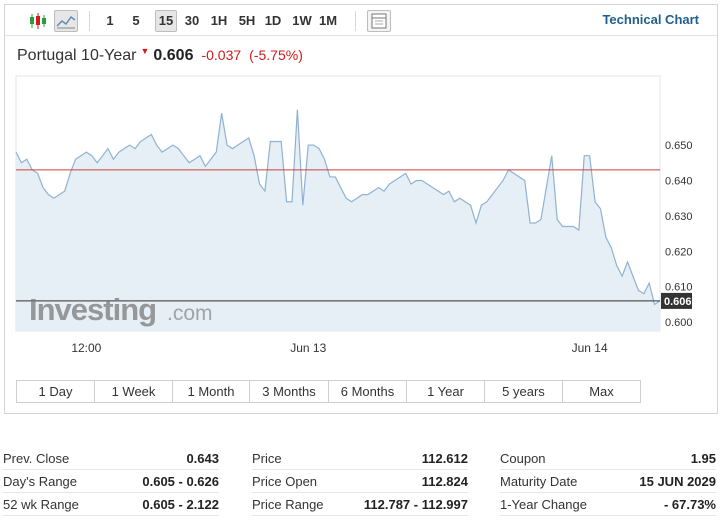  Describe the element at coordinates (308, 348) in the screenshot. I see `x-tick-label: Jun 13` at that location.